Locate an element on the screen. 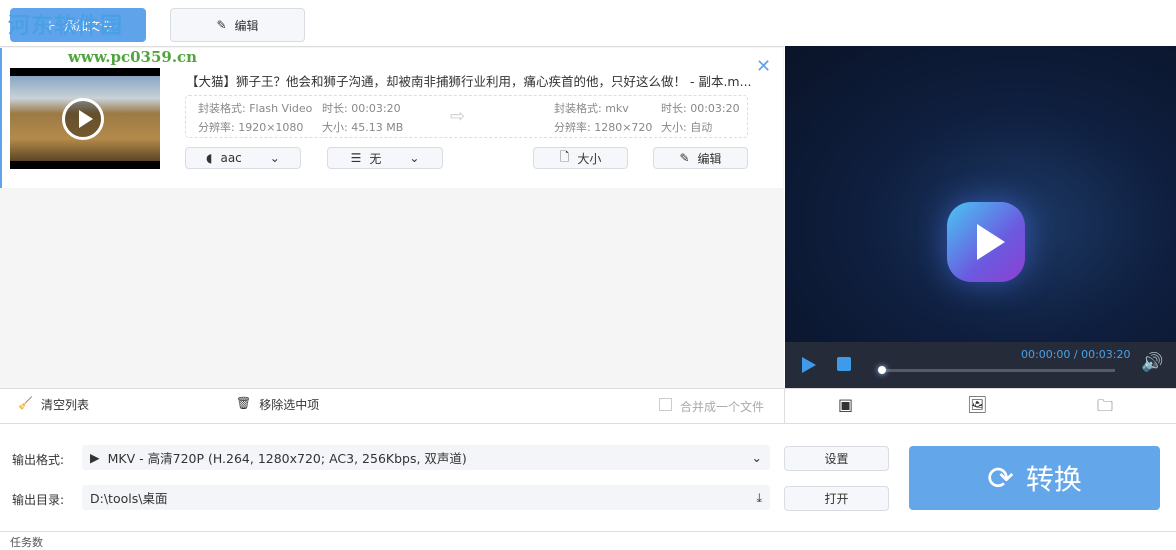  play-icon is located at coordinates (83, 119).